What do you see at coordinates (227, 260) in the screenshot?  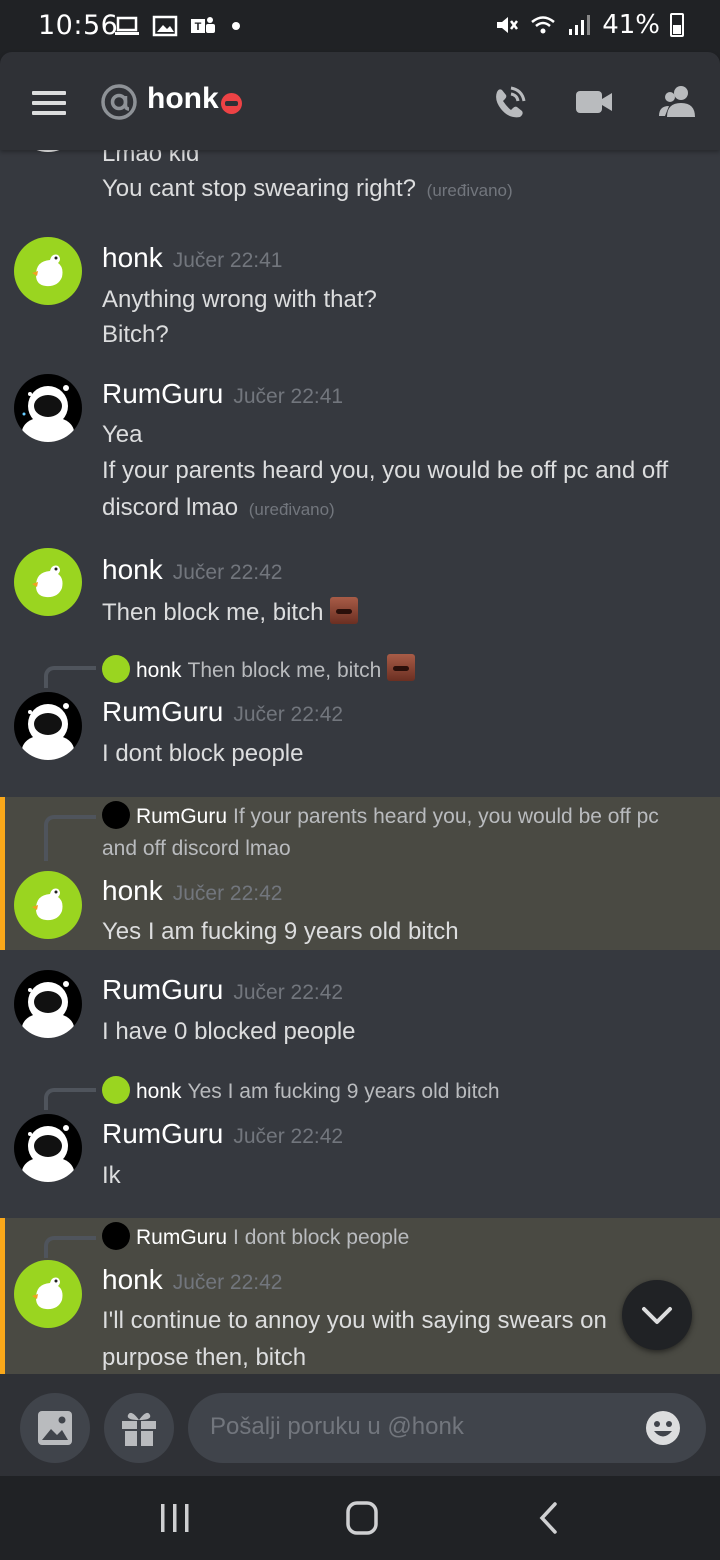 I see `timestamp: Jučer 22:41` at bounding box center [227, 260].